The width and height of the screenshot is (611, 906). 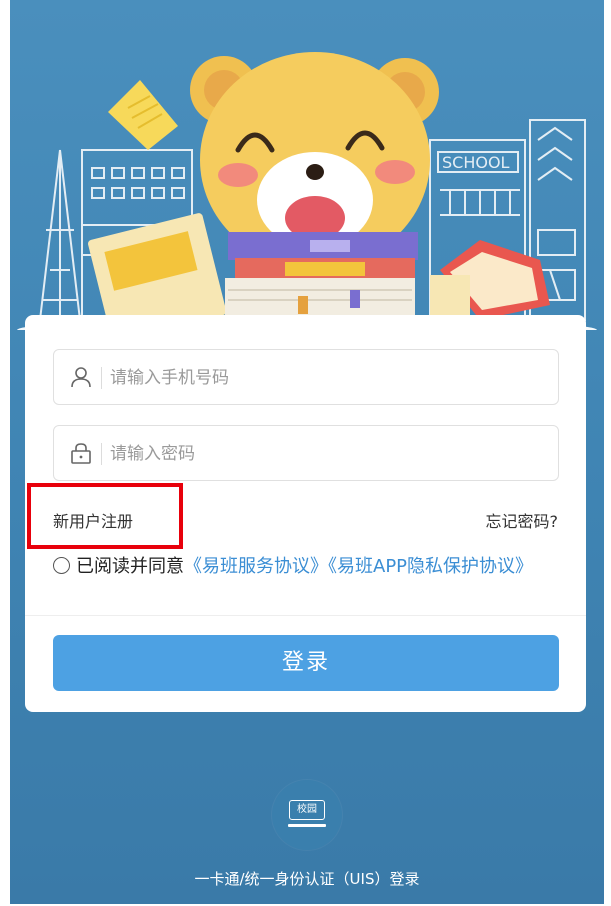 What do you see at coordinates (307, 878) in the screenshot?
I see `uis-login-link: 一卡通/统一身份认证（UIS）登录` at bounding box center [307, 878].